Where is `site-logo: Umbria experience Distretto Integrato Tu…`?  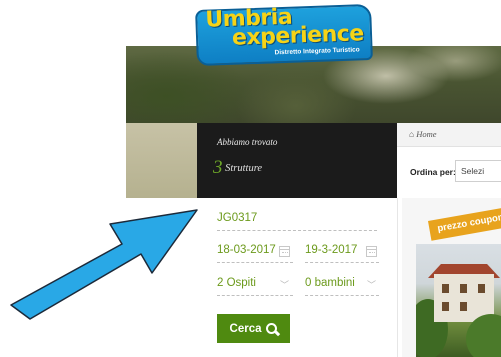
site-logo: Umbria experience Distretto Integrato Tu… is located at coordinates (284, 35).